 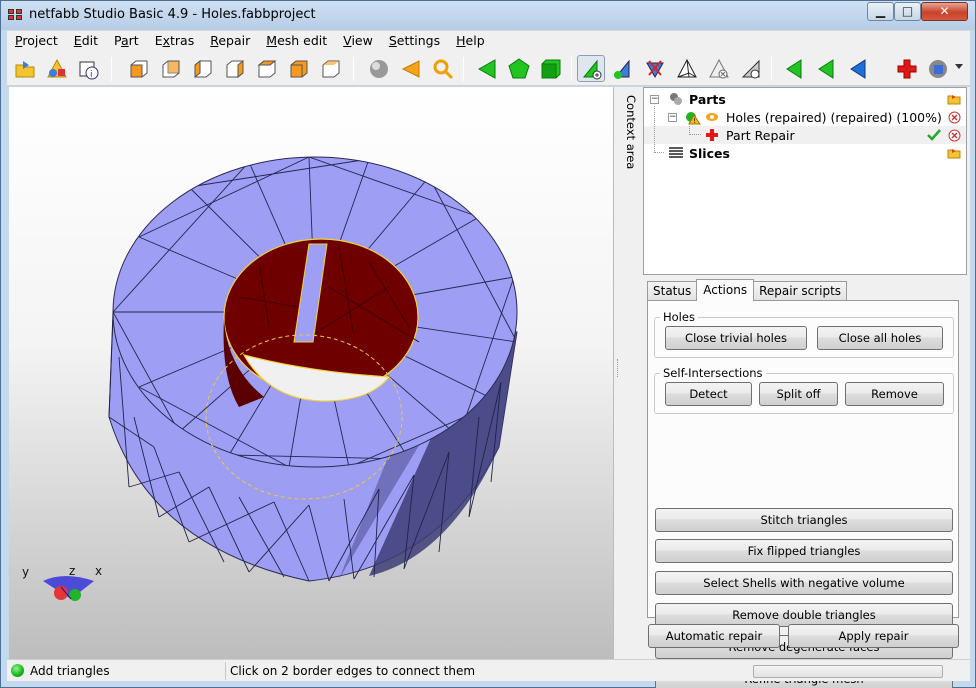 I want to click on progress-bar, so click(x=848, y=671).